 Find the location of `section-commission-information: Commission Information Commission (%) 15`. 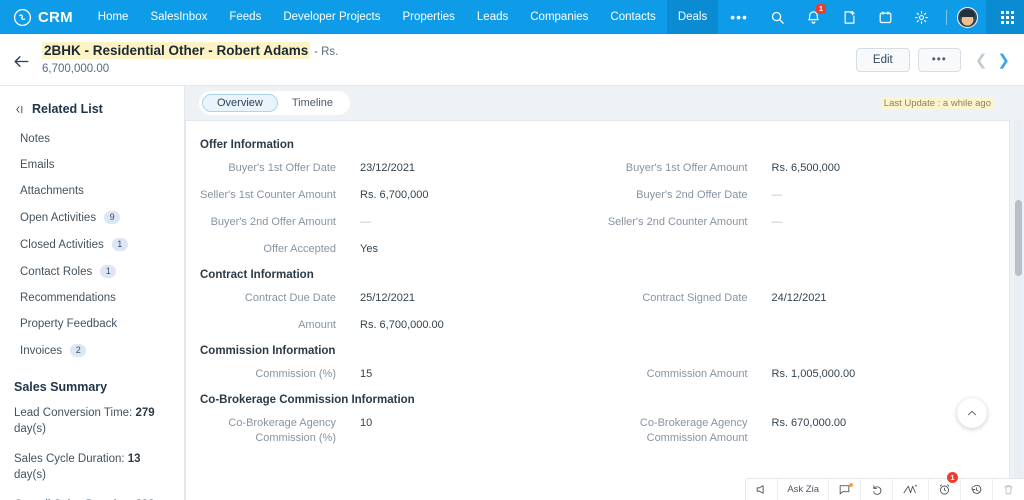

section-commission-information: Commission Information Commission (%) 15 is located at coordinates (597, 363).